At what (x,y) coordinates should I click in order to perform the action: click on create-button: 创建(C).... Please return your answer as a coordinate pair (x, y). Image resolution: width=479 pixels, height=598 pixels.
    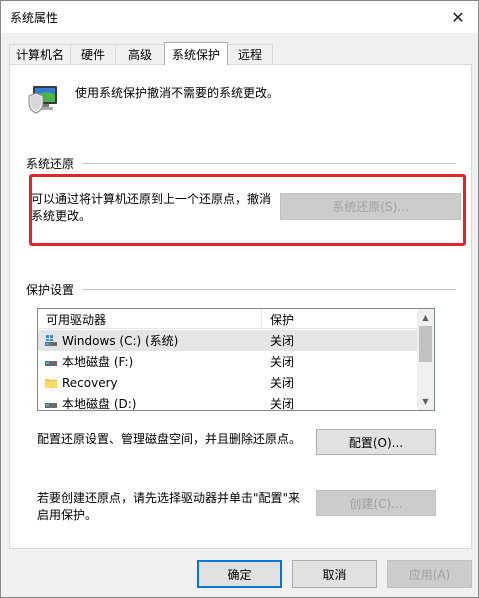
    Looking at the image, I should click on (376, 503).